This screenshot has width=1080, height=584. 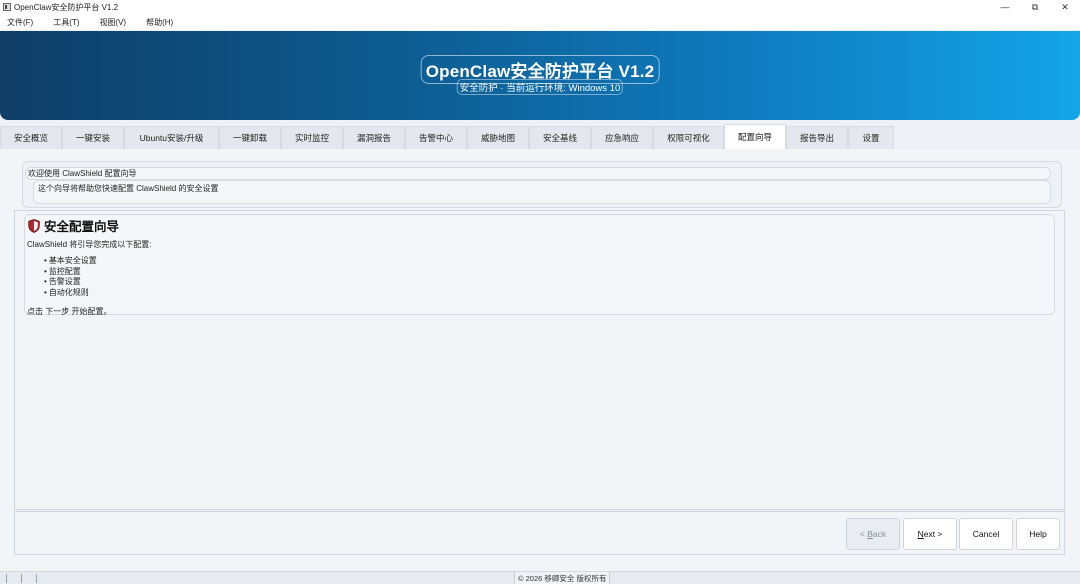 I want to click on next-button: Next >, so click(x=930, y=534).